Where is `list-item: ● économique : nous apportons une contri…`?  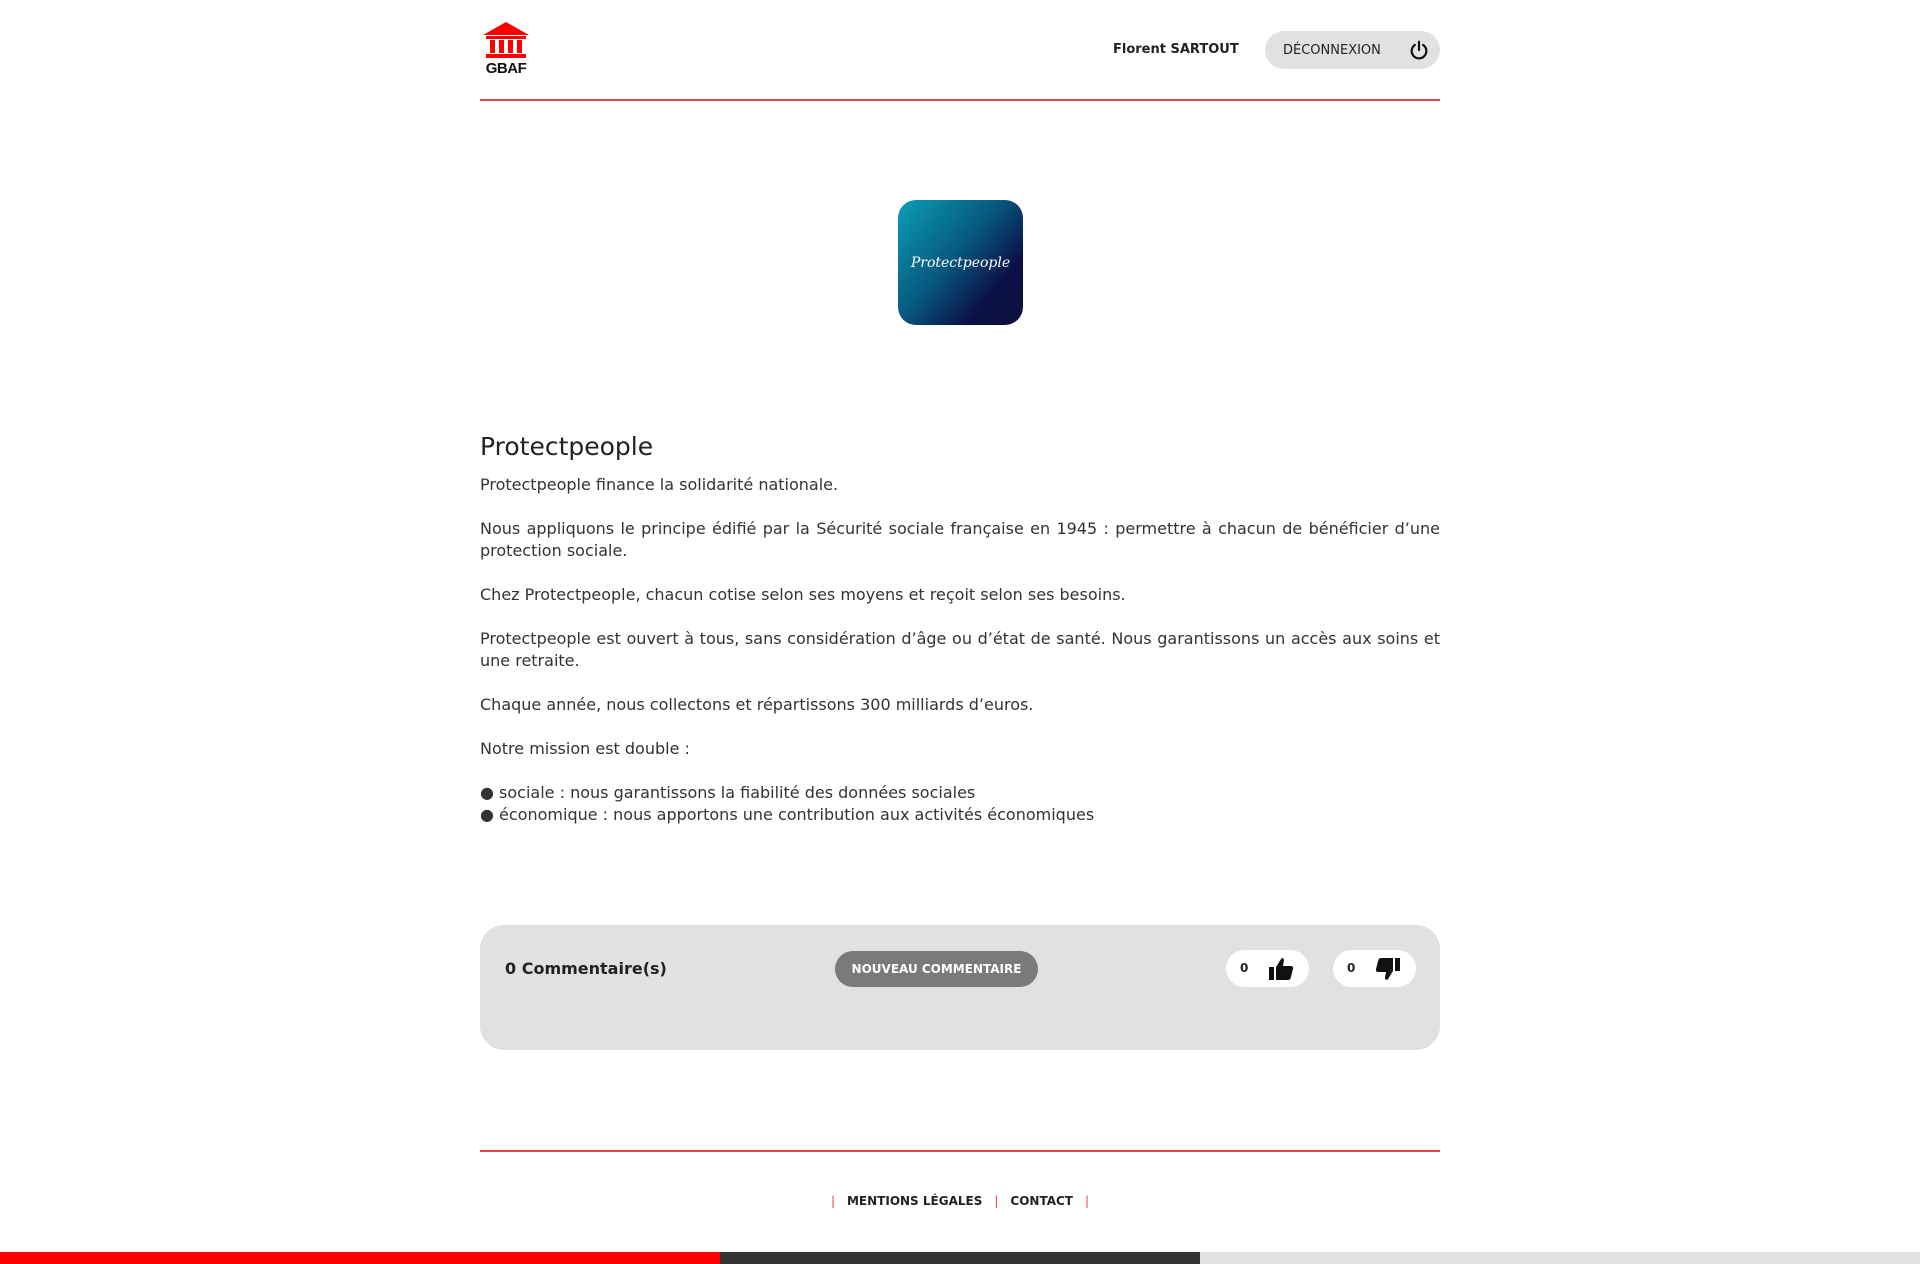
list-item: ● économique : nous apportons une contri… is located at coordinates (787, 814).